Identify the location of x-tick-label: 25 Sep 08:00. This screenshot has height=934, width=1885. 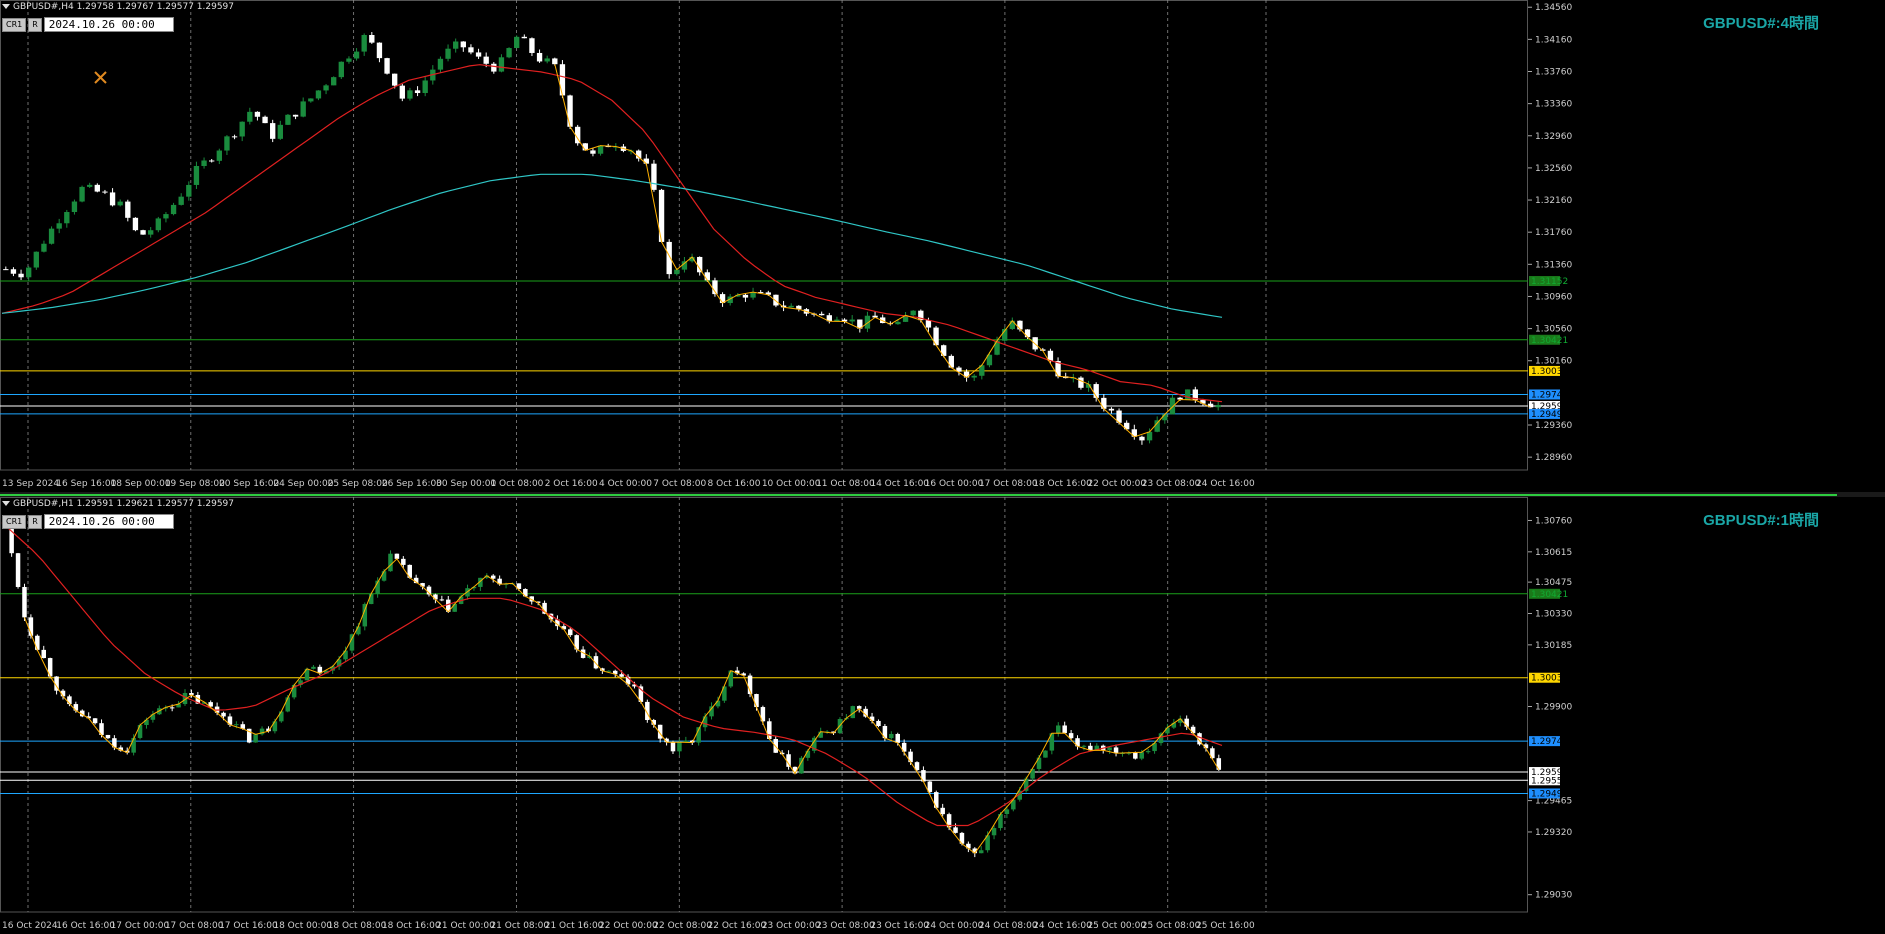
(358, 484).